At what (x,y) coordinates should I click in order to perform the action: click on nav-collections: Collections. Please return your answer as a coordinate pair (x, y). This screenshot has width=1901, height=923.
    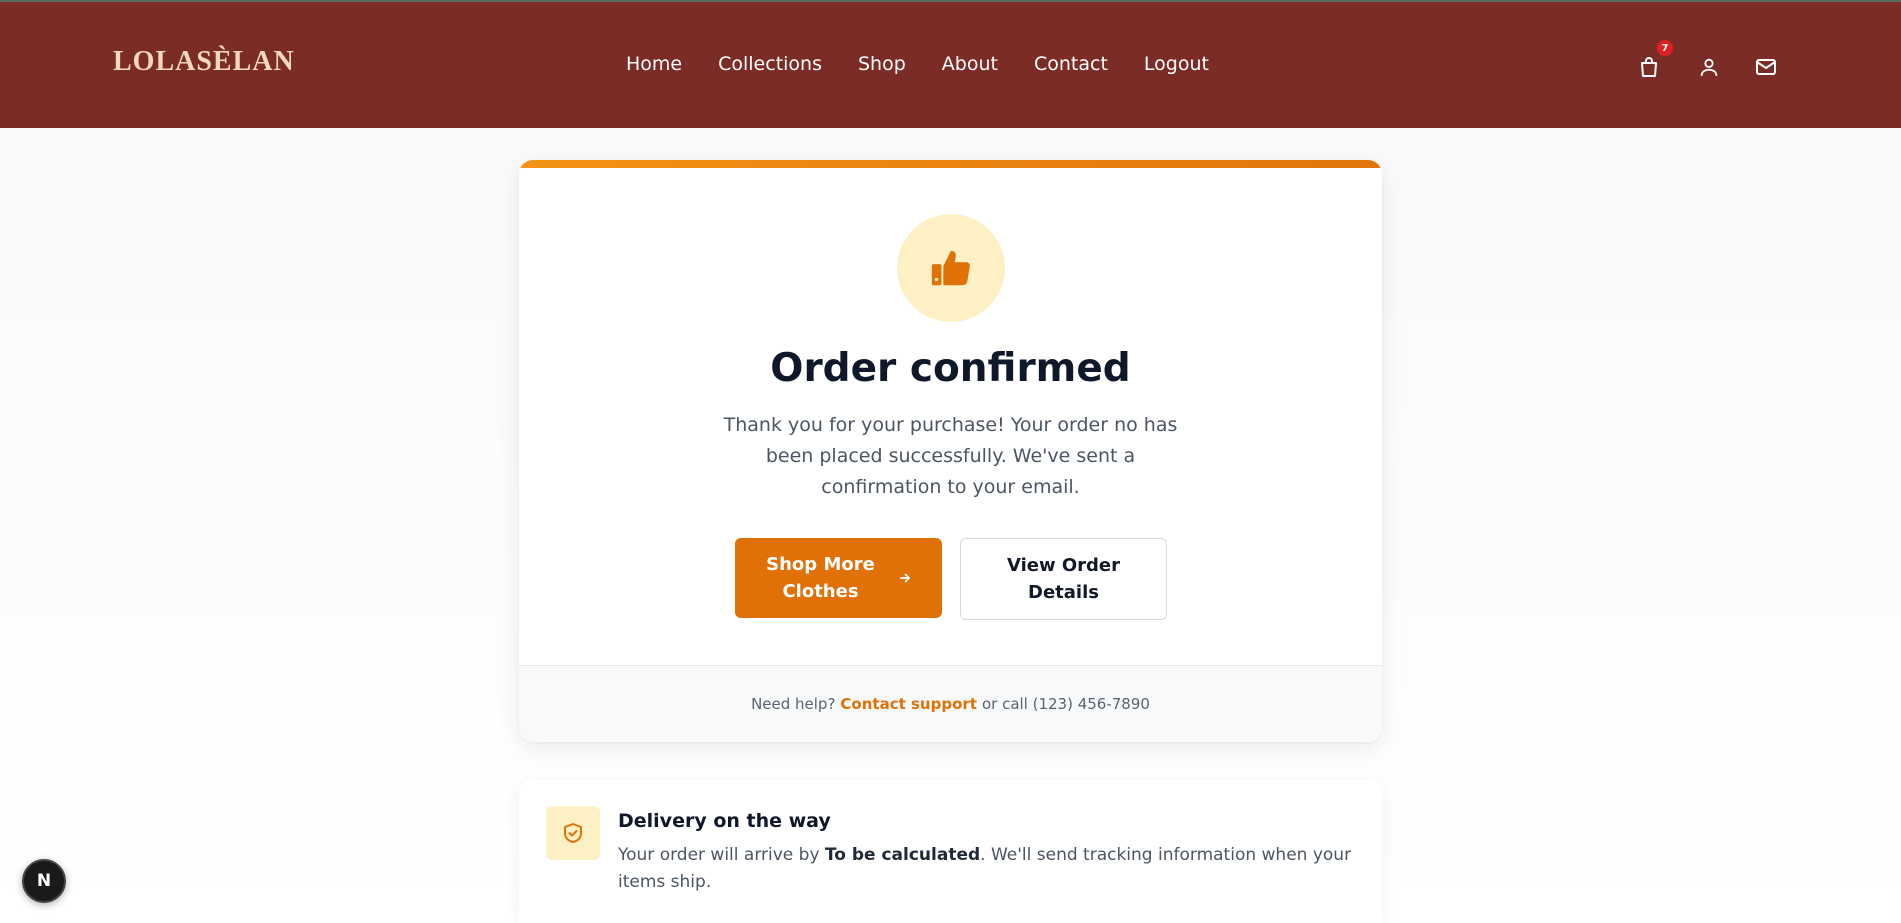
    Looking at the image, I should click on (770, 64).